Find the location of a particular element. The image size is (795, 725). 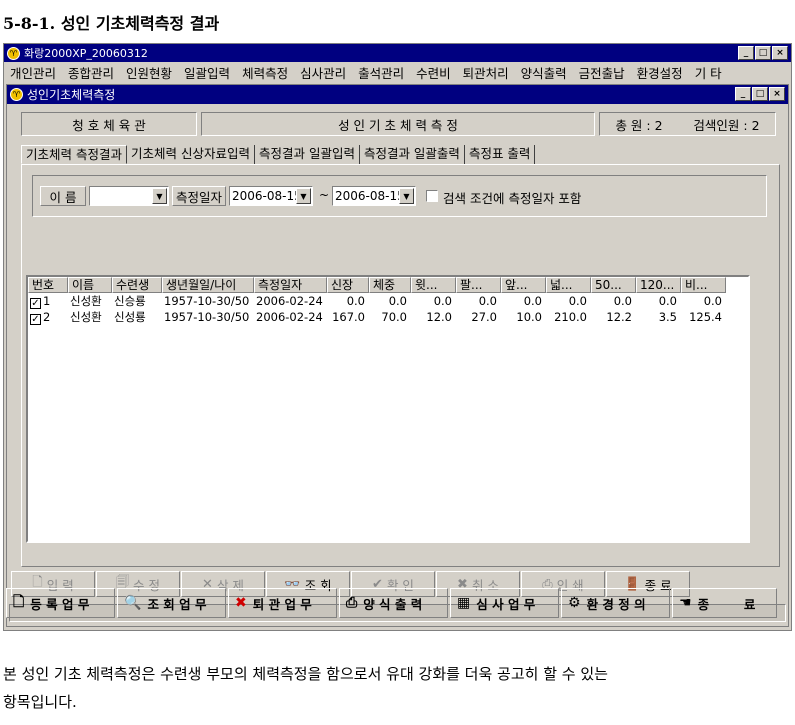

menu-item-etc: 기 타 is located at coordinates (708, 72).